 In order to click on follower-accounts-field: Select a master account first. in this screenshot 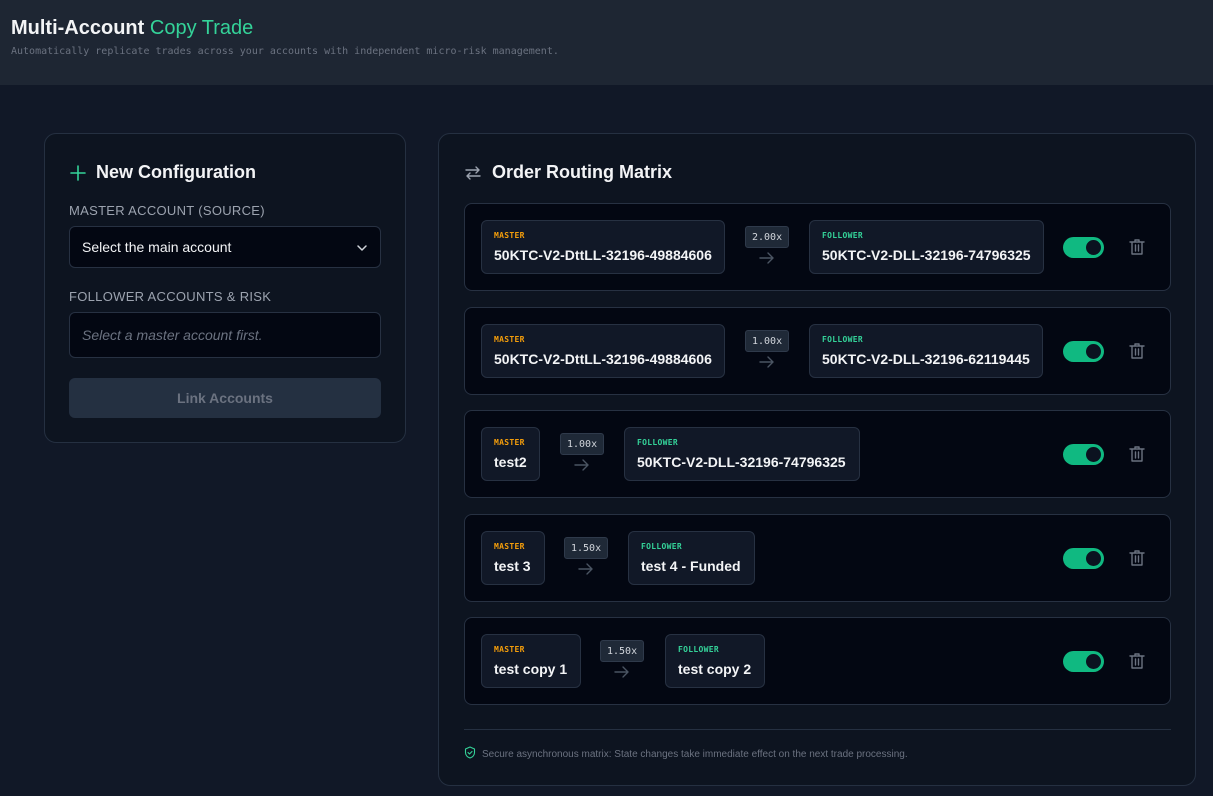, I will do `click(225, 335)`.